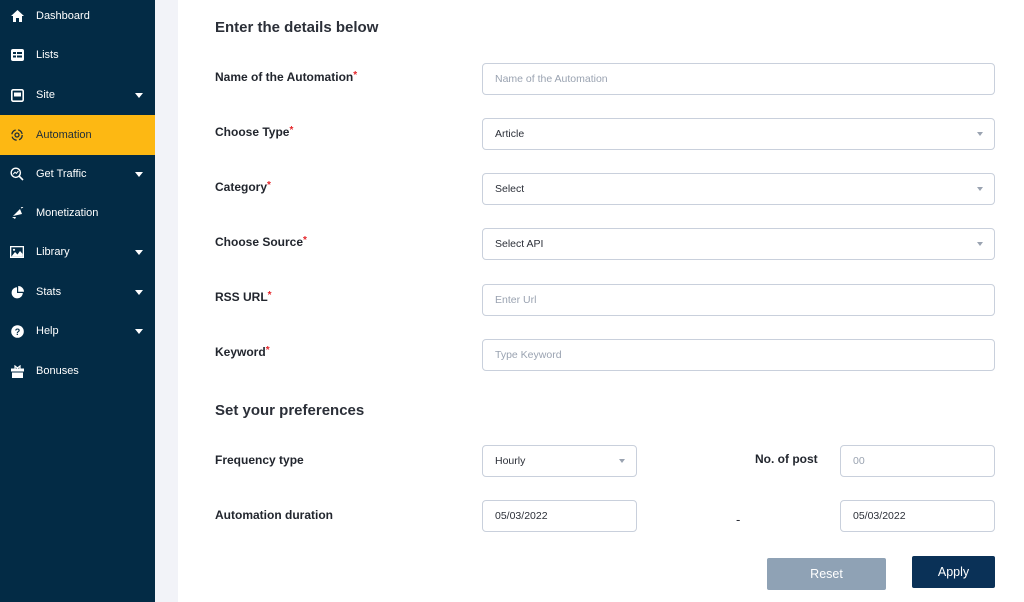  What do you see at coordinates (57, 371) in the screenshot?
I see `sidebar-item-label: Bonuses` at bounding box center [57, 371].